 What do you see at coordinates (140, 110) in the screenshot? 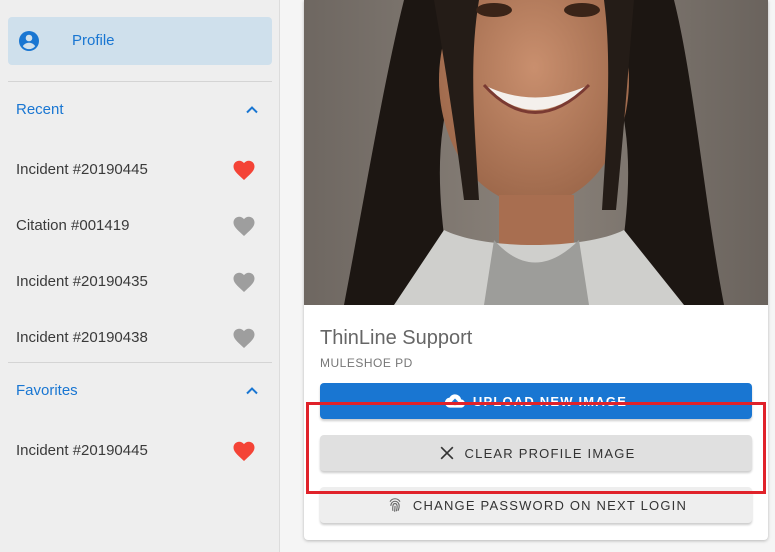
I see `recent-section-header: Recent` at bounding box center [140, 110].